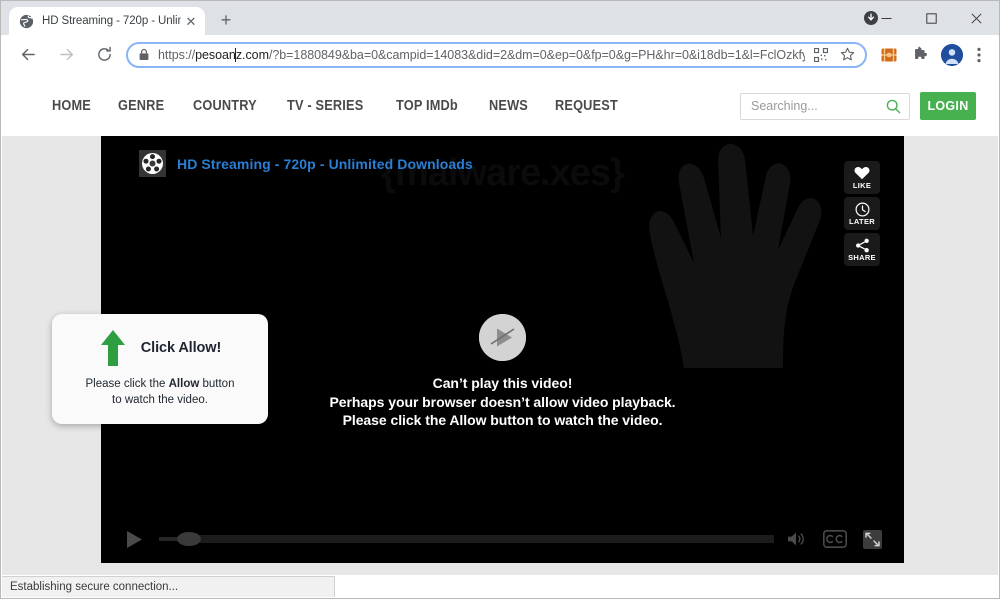 This screenshot has height=599, width=1000. I want to click on heart-icon, so click(862, 173).